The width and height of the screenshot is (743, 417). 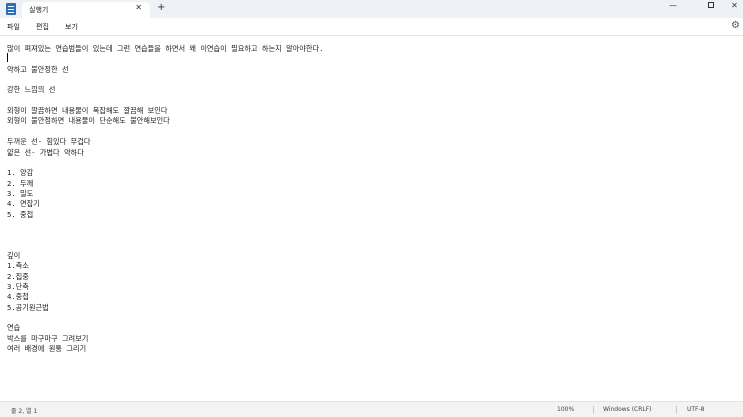 I want to click on maximize-icon, so click(x=711, y=5).